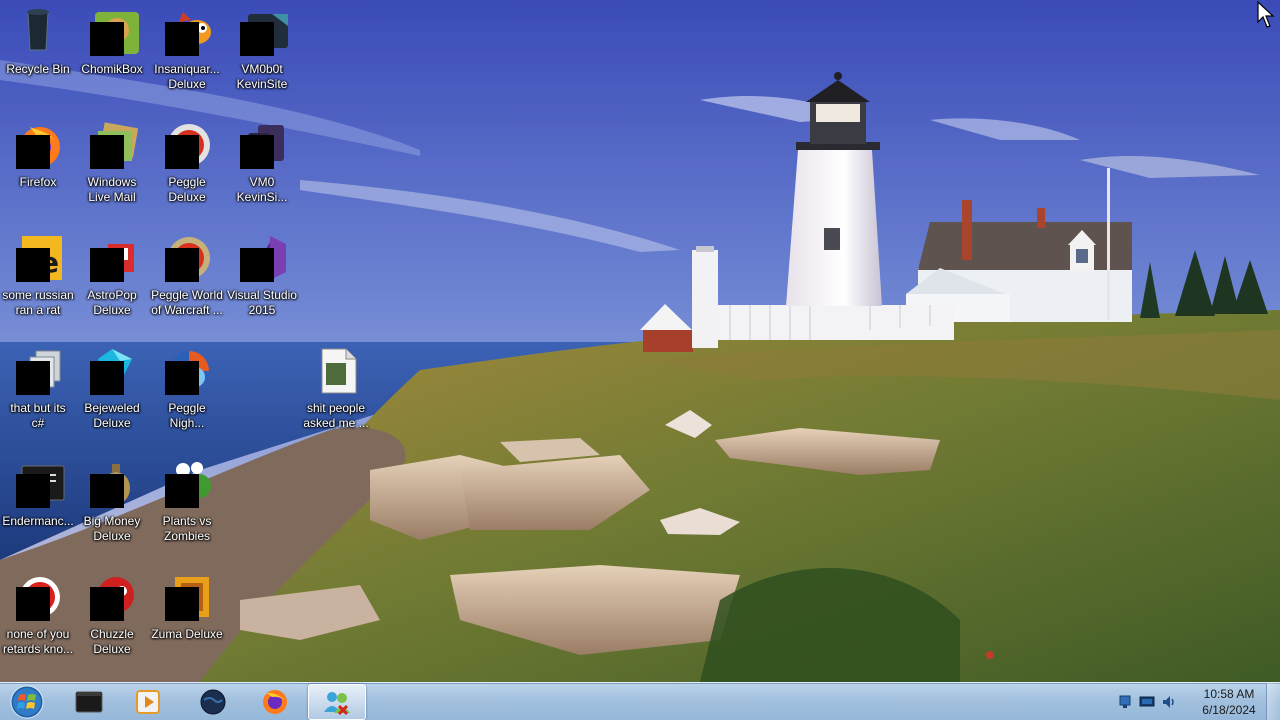 This screenshot has width=1280, height=720. What do you see at coordinates (187, 31) in the screenshot?
I see `insaniquarium-icon` at bounding box center [187, 31].